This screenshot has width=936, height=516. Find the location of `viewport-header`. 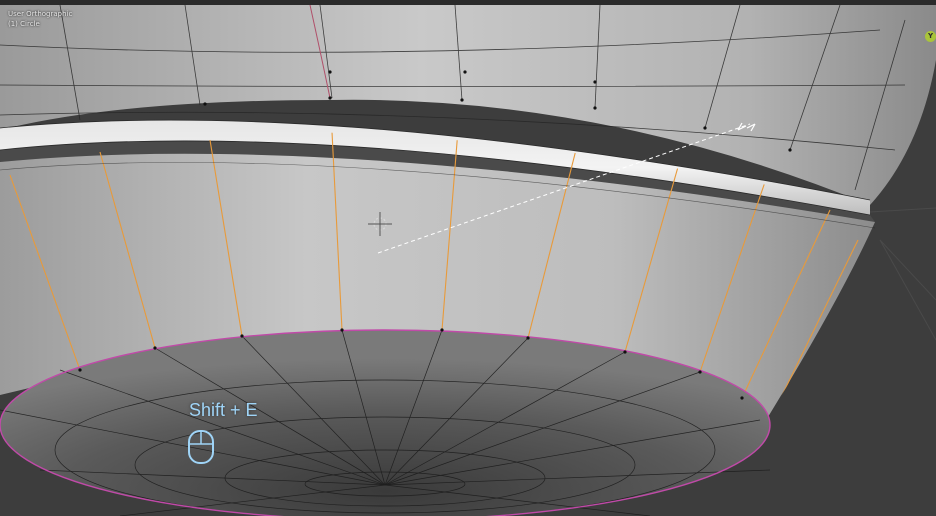

viewport-header is located at coordinates (468, 2).